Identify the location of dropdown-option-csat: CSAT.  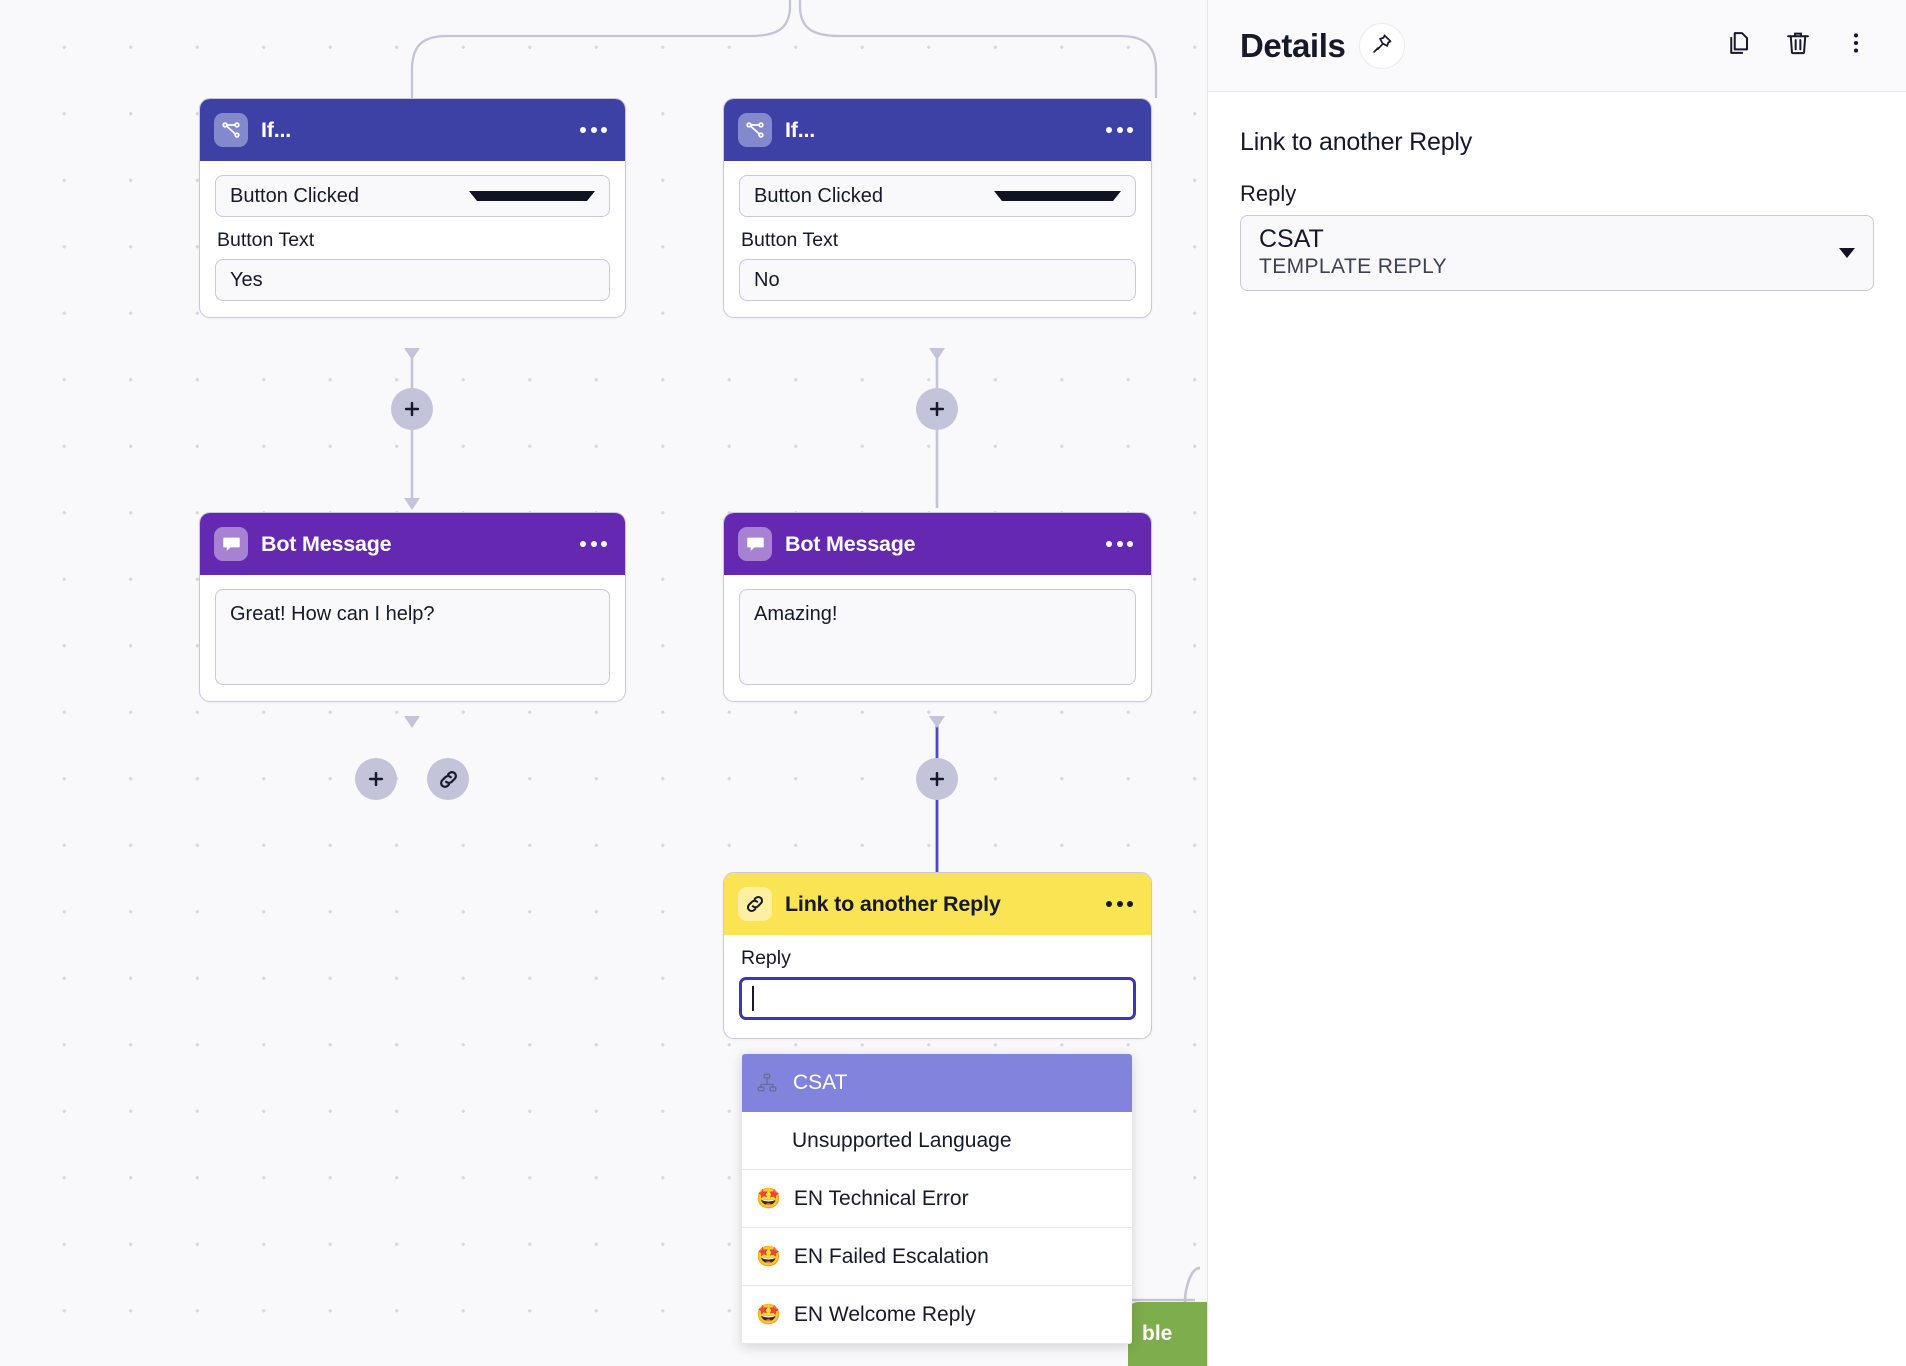
(937, 1083).